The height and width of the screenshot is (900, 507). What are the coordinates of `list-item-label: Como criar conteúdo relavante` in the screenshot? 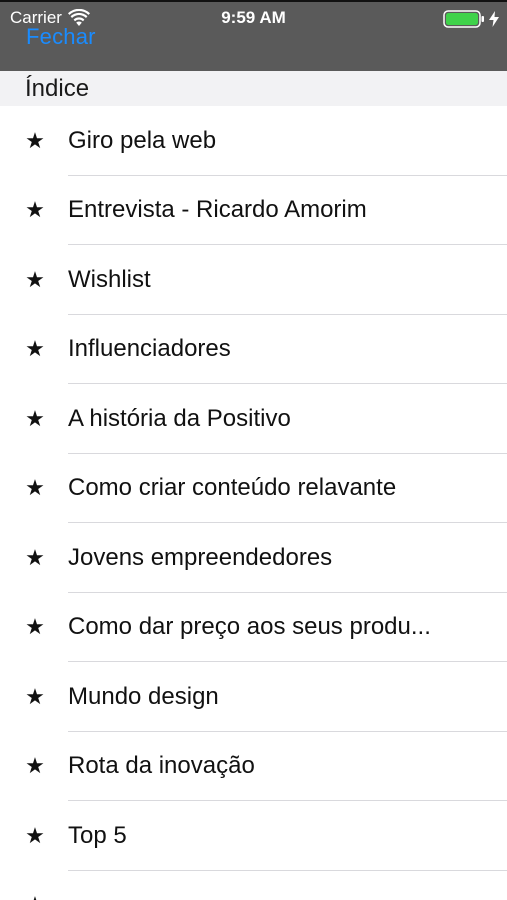 It's located at (232, 488).